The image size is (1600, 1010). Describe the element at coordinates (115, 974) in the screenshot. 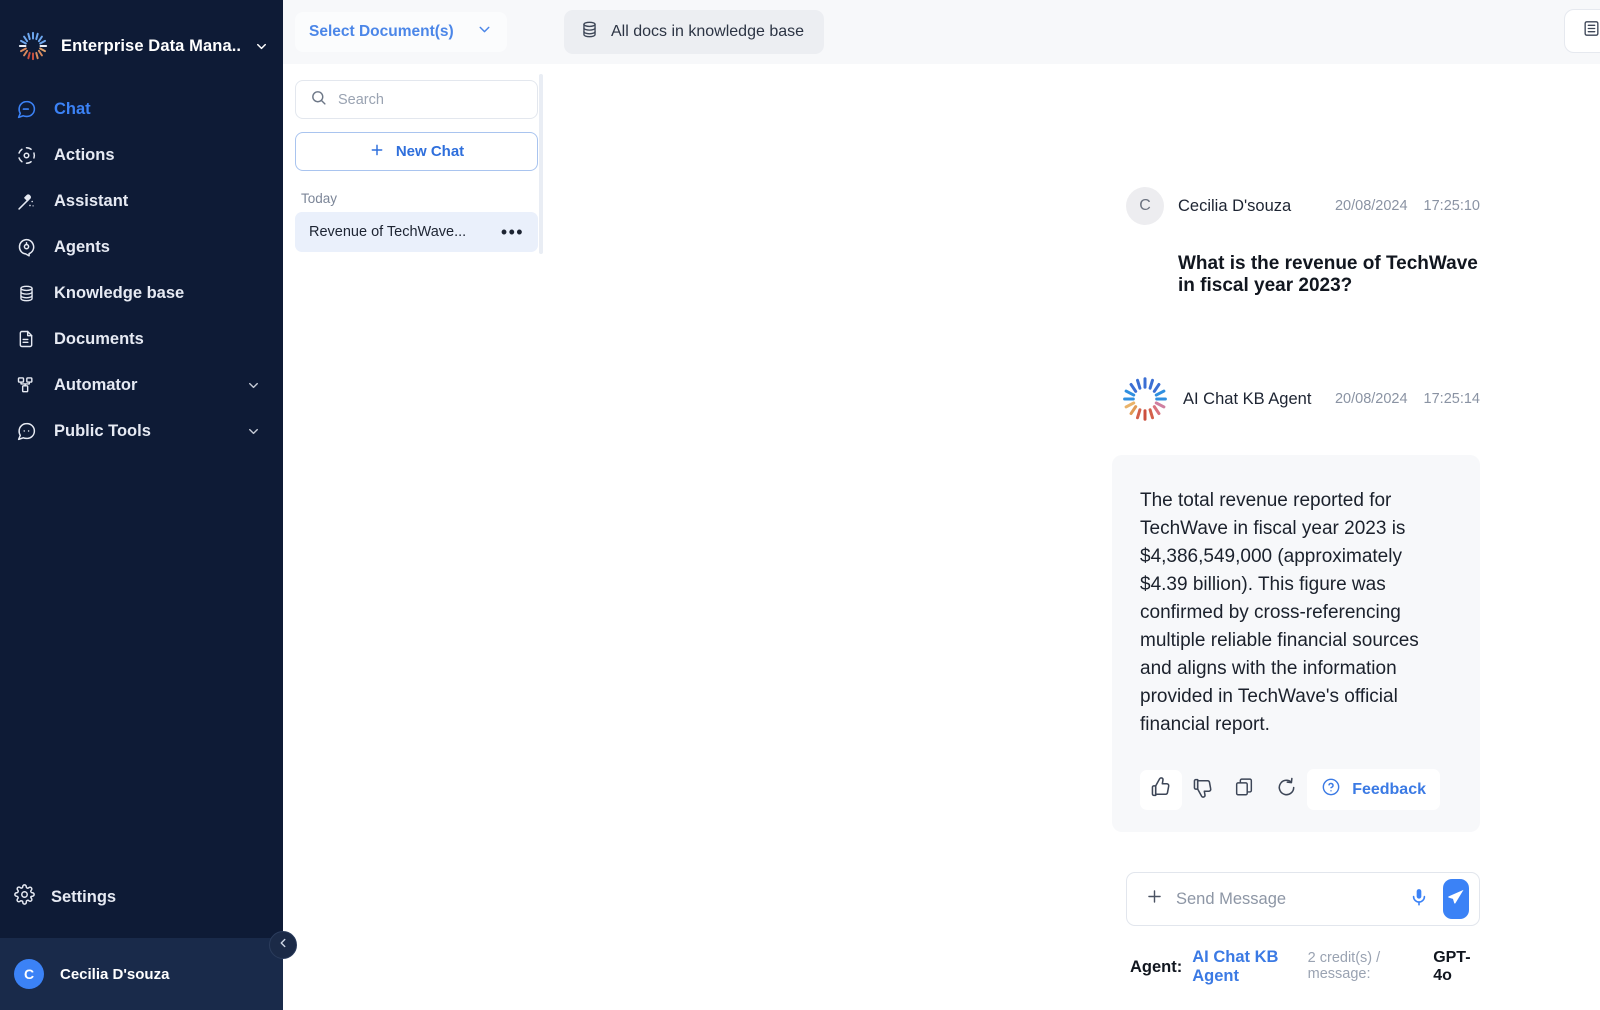

I see `sidebar-user-name: Cecilia D'souza` at that location.